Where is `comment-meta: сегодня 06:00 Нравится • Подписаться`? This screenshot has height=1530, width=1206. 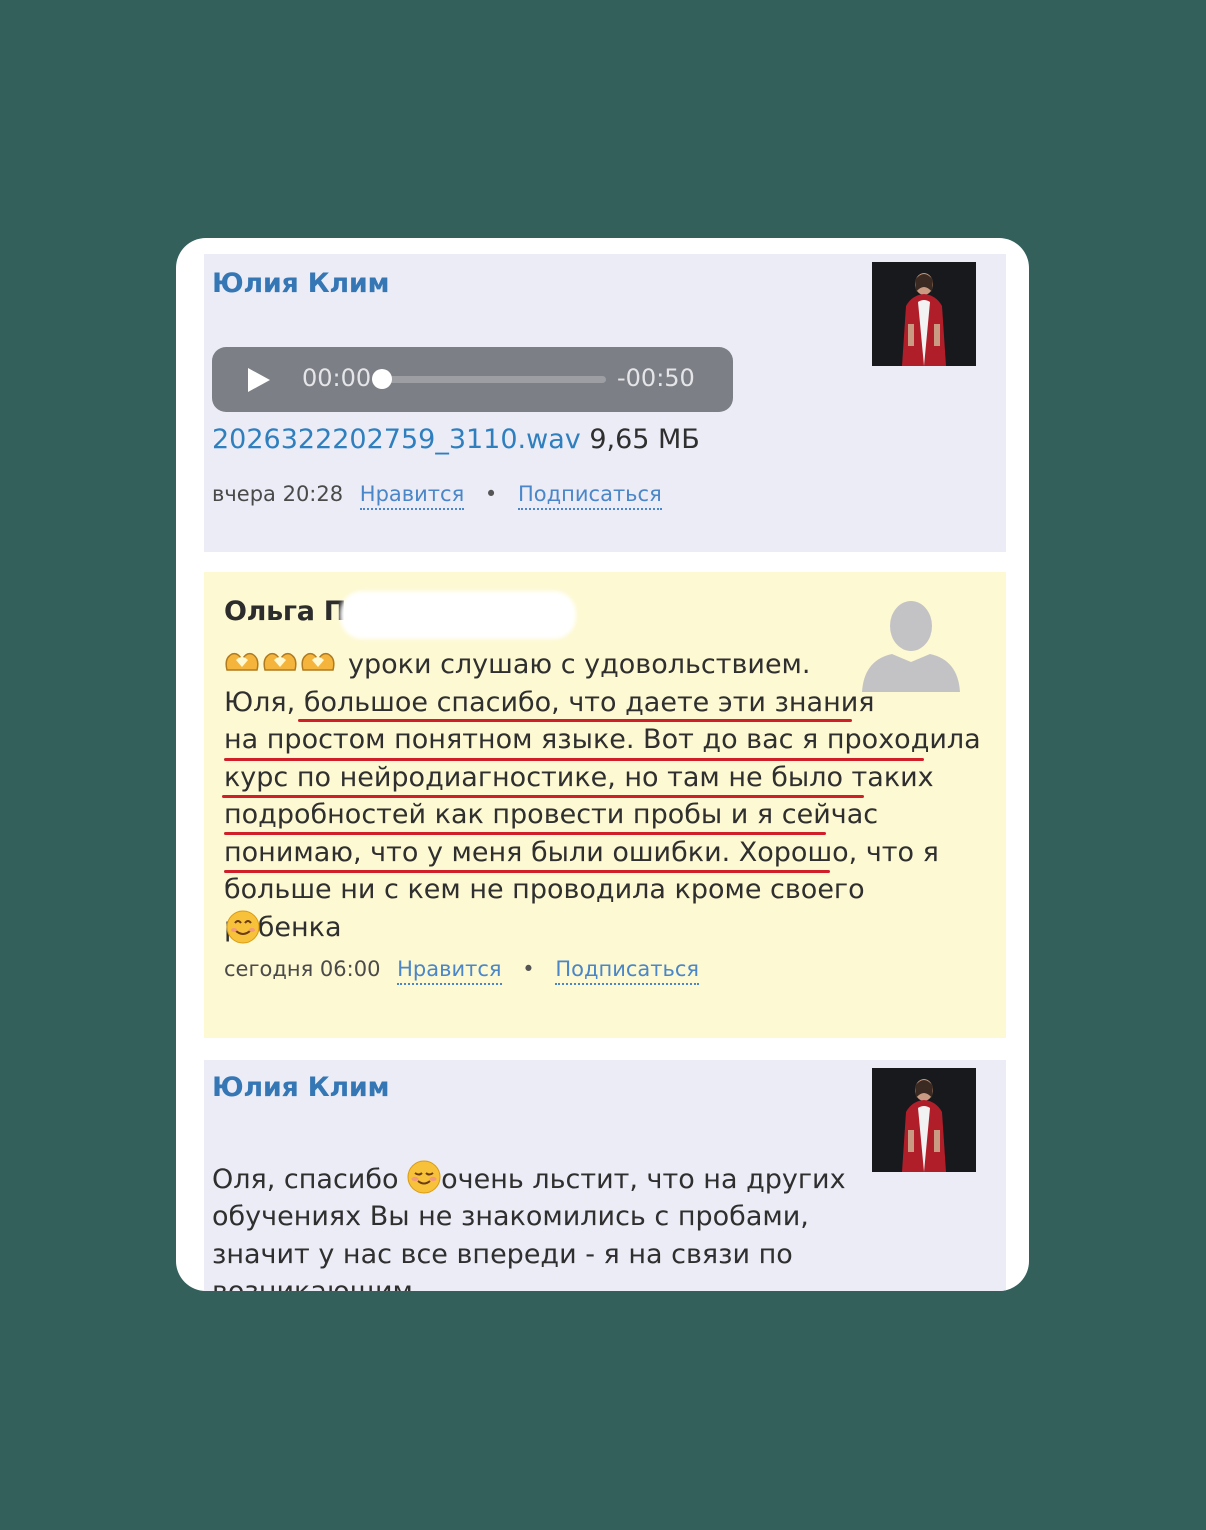
comment-meta: сегодня 06:00 Нравится • Подписаться is located at coordinates (462, 971).